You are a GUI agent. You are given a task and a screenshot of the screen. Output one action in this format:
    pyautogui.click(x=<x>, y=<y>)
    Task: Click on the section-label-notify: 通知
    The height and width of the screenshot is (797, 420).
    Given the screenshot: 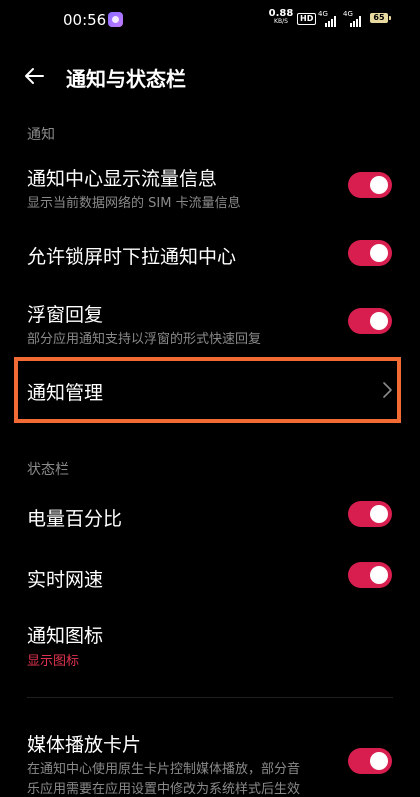 What is the action you would take?
    pyautogui.click(x=41, y=135)
    